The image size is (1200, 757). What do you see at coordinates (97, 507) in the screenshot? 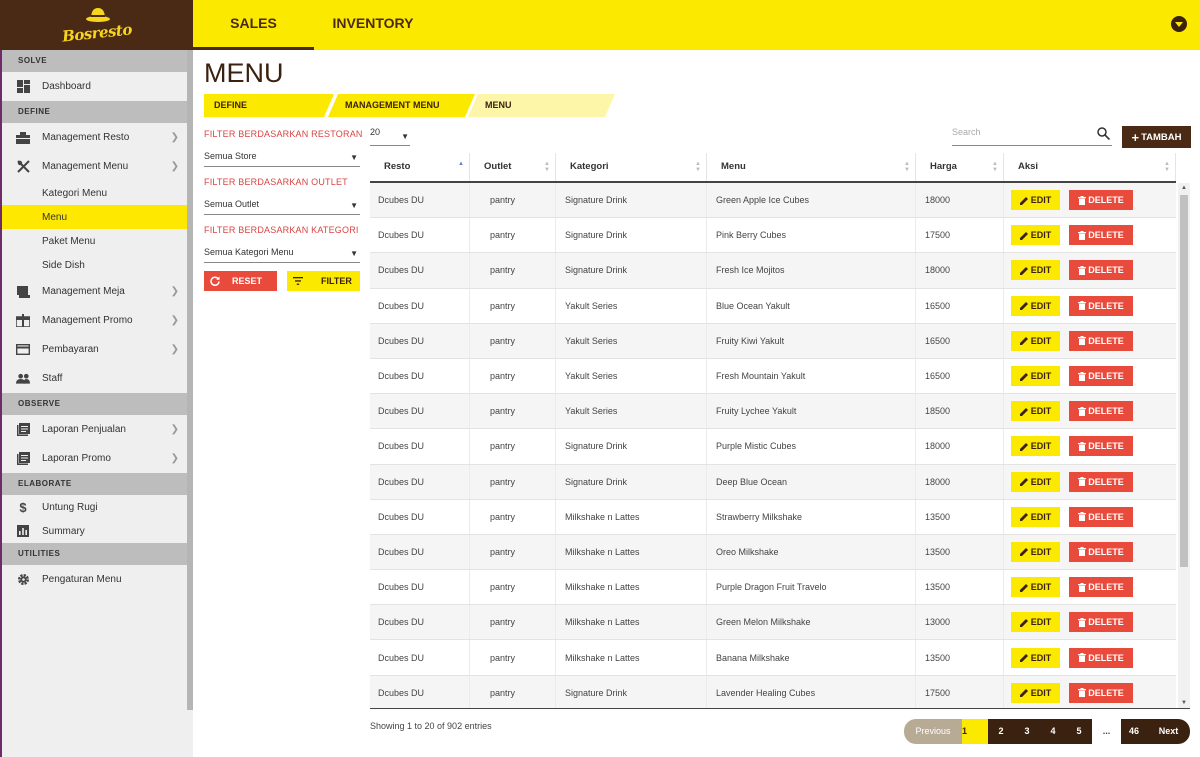
I see `sidebar-item-untung-rugi: $ Untung Rugi` at bounding box center [97, 507].